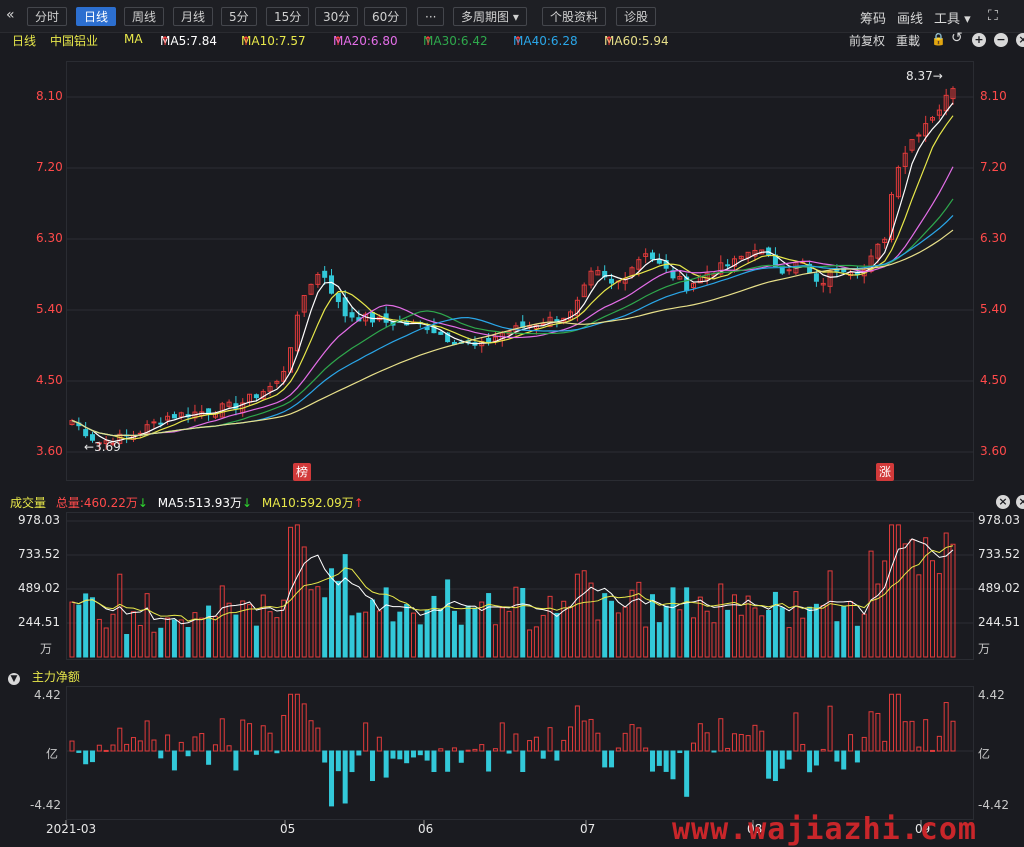 The width and height of the screenshot is (1024, 847). What do you see at coordinates (55, 677) in the screenshot?
I see `flow-title: 主力净额` at bounding box center [55, 677].